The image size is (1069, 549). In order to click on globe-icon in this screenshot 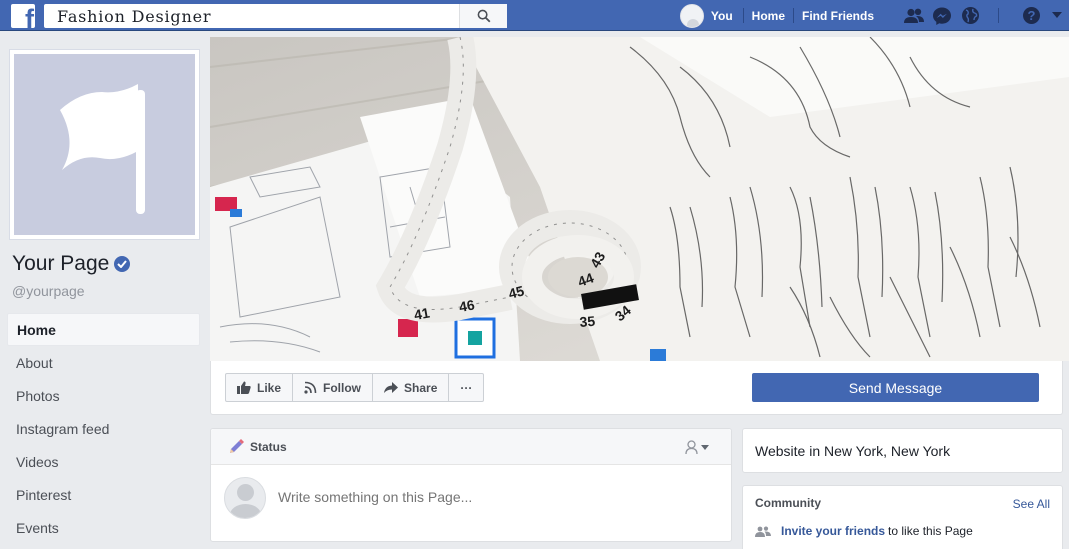, I will do `click(970, 15)`.